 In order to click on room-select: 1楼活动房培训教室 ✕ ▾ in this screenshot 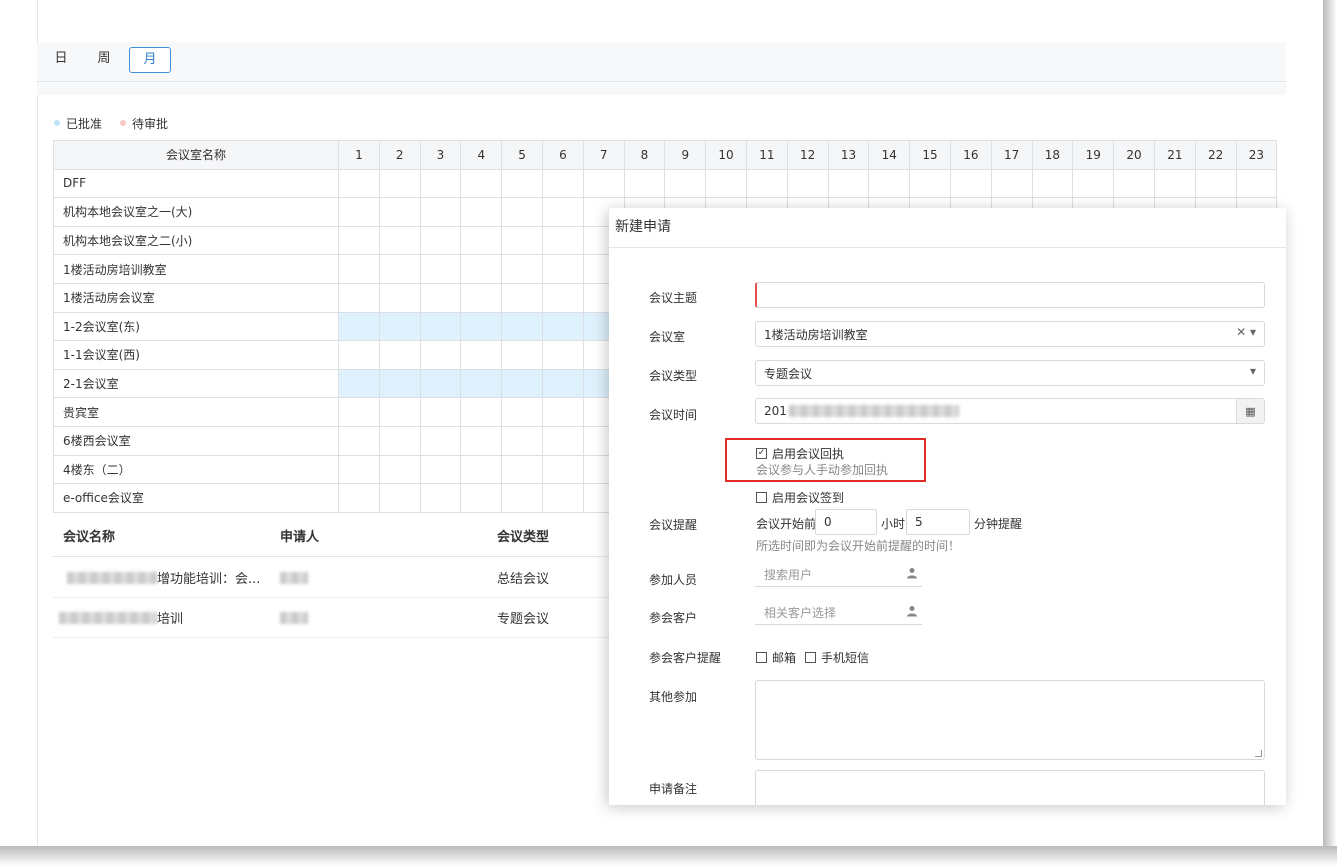, I will do `click(1010, 334)`.